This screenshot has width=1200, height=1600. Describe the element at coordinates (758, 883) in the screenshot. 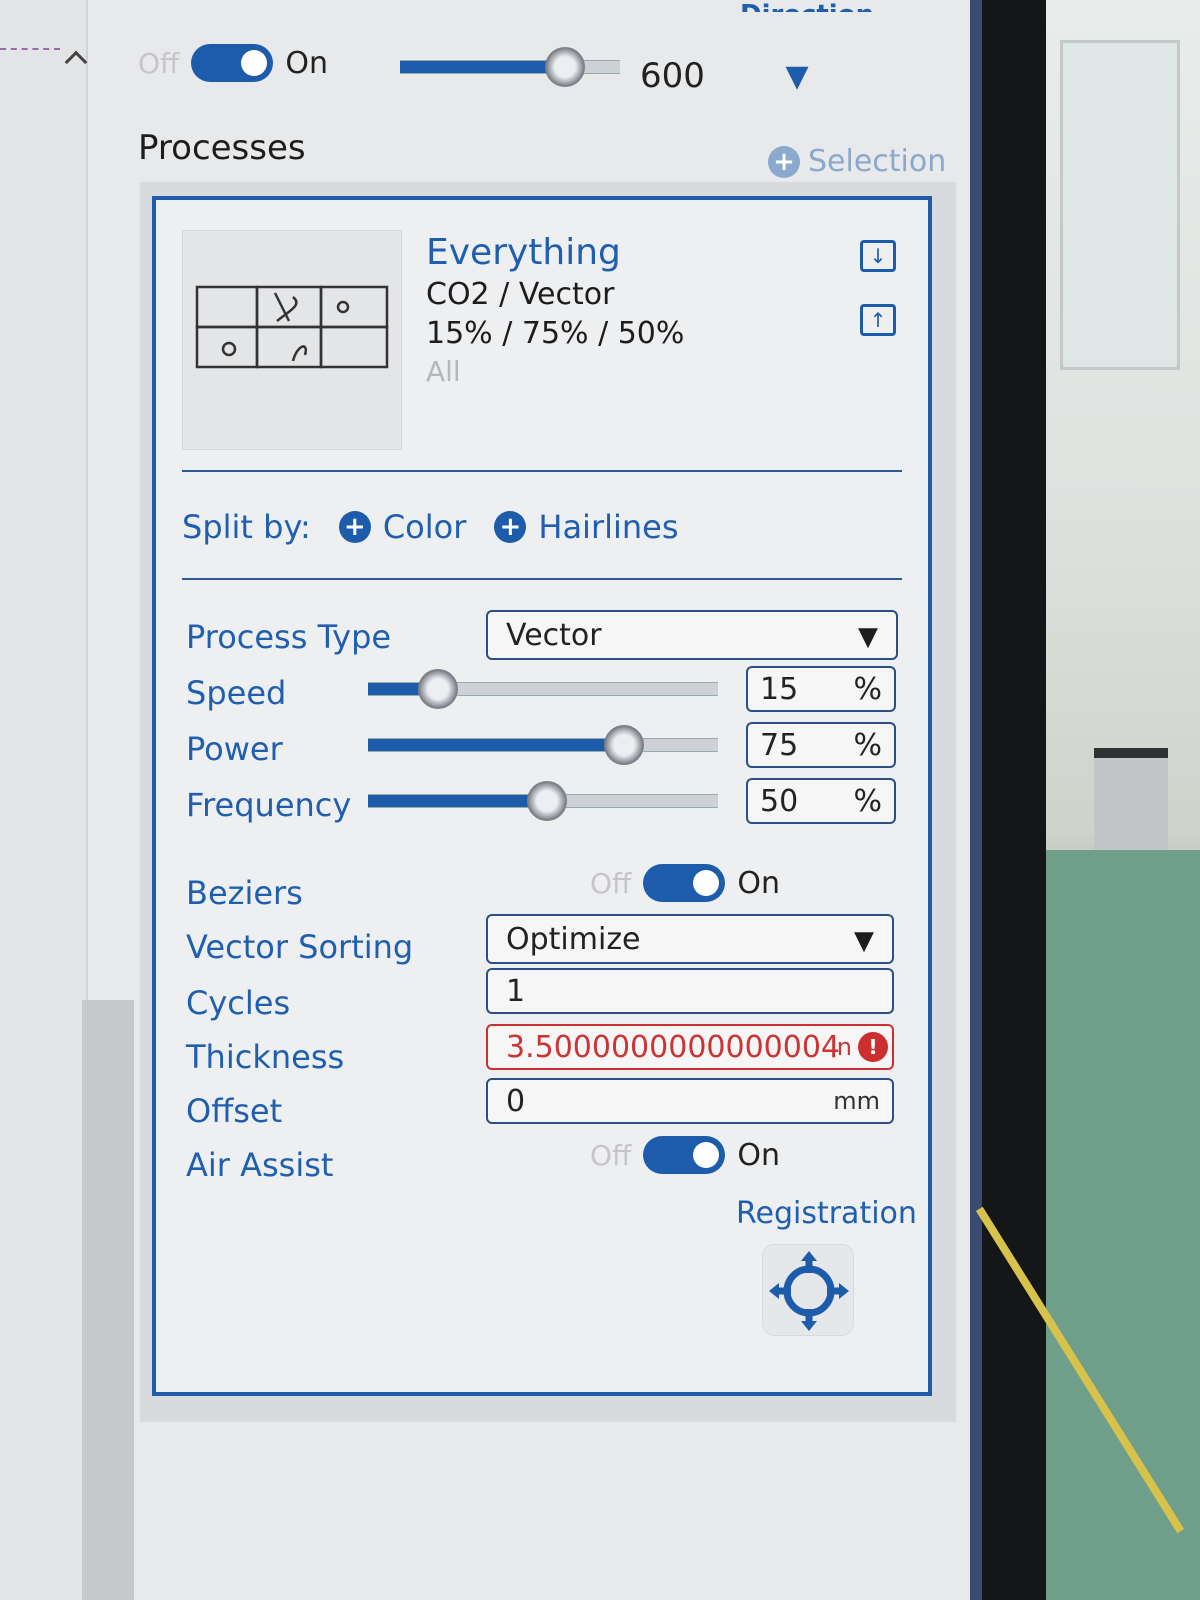

I see `beziers-on-label: On` at that location.